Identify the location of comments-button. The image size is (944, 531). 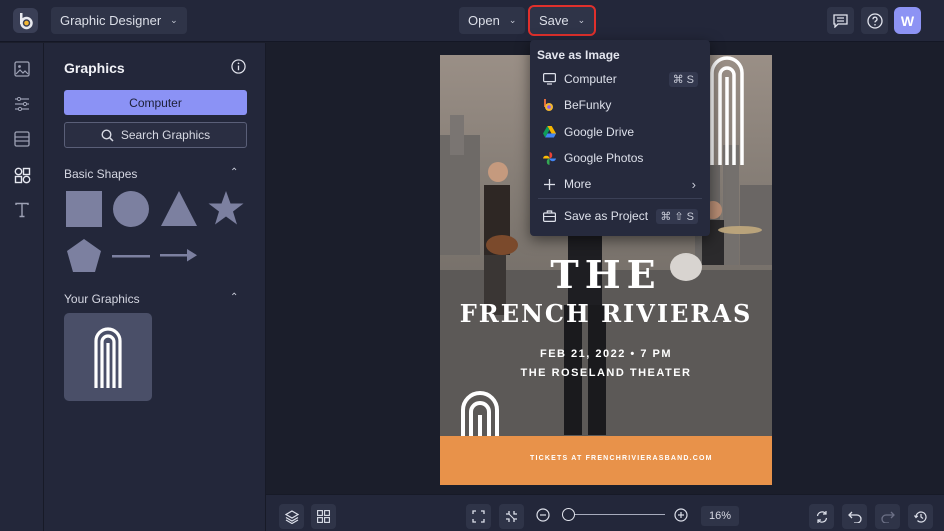
(840, 20).